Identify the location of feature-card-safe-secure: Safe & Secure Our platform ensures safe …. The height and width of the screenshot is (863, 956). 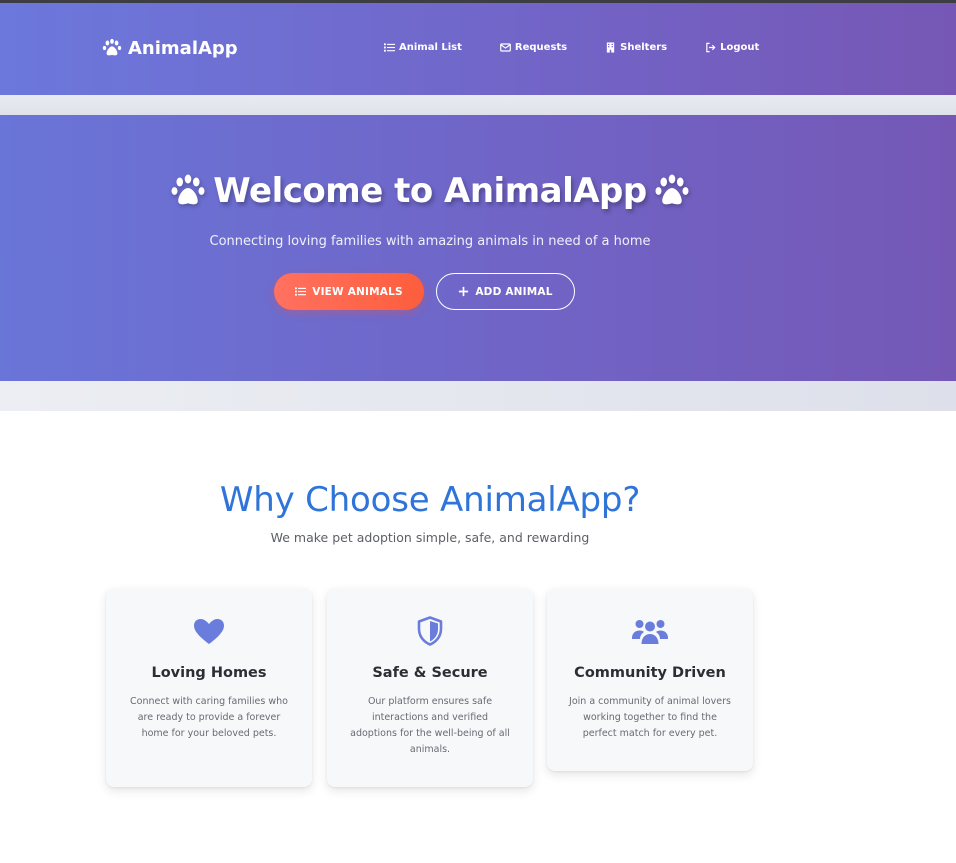
(430, 687).